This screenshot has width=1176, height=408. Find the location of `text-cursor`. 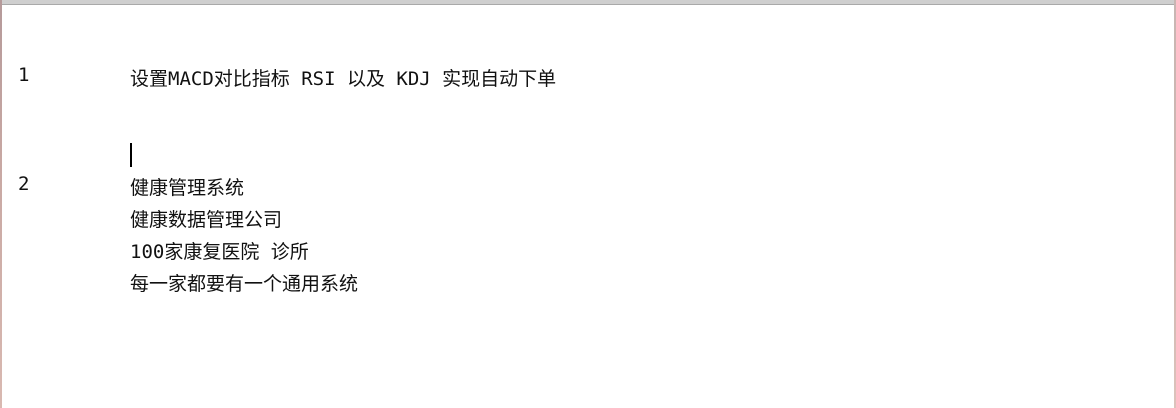

text-cursor is located at coordinates (131, 155).